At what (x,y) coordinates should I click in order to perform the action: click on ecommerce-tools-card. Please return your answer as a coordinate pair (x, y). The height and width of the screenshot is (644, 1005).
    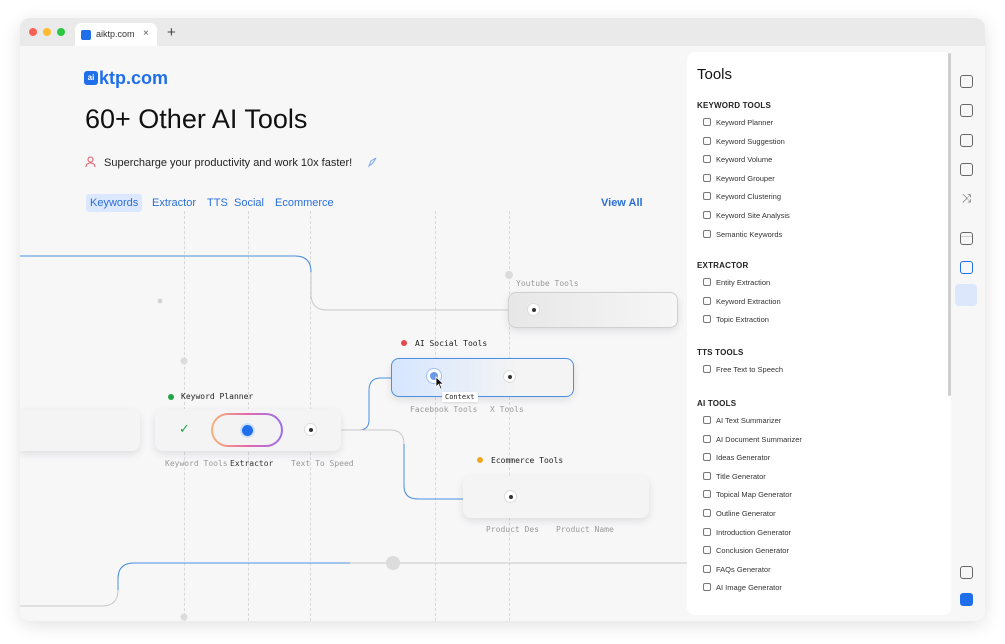
    Looking at the image, I should click on (556, 497).